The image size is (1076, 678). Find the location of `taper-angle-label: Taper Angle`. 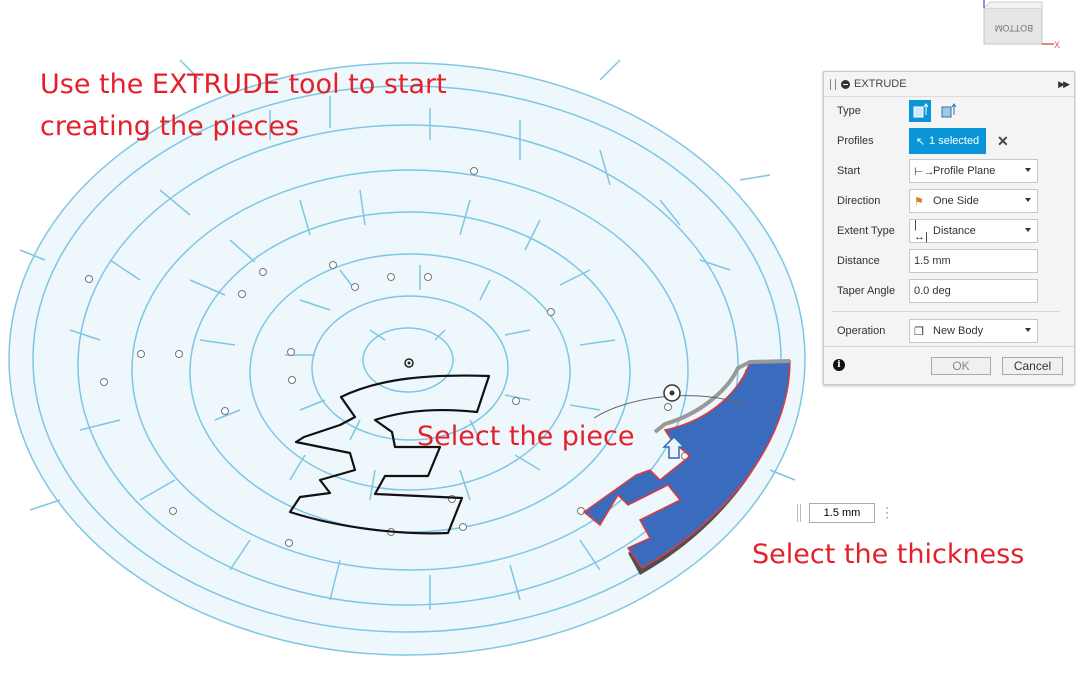

taper-angle-label: Taper Angle is located at coordinates (866, 291).